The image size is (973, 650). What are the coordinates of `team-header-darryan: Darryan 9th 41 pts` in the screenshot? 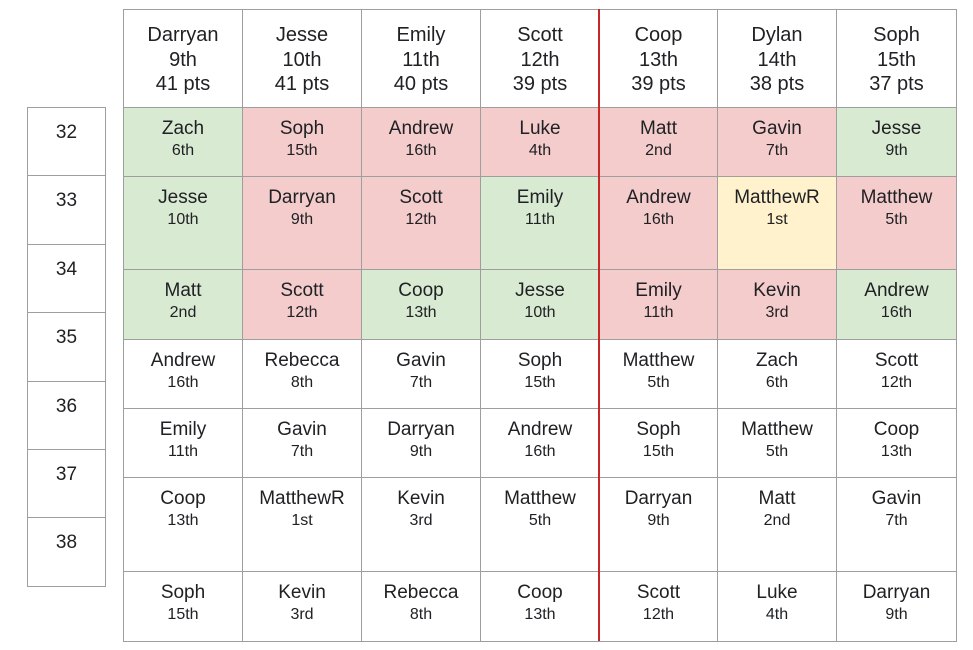 It's located at (183, 58).